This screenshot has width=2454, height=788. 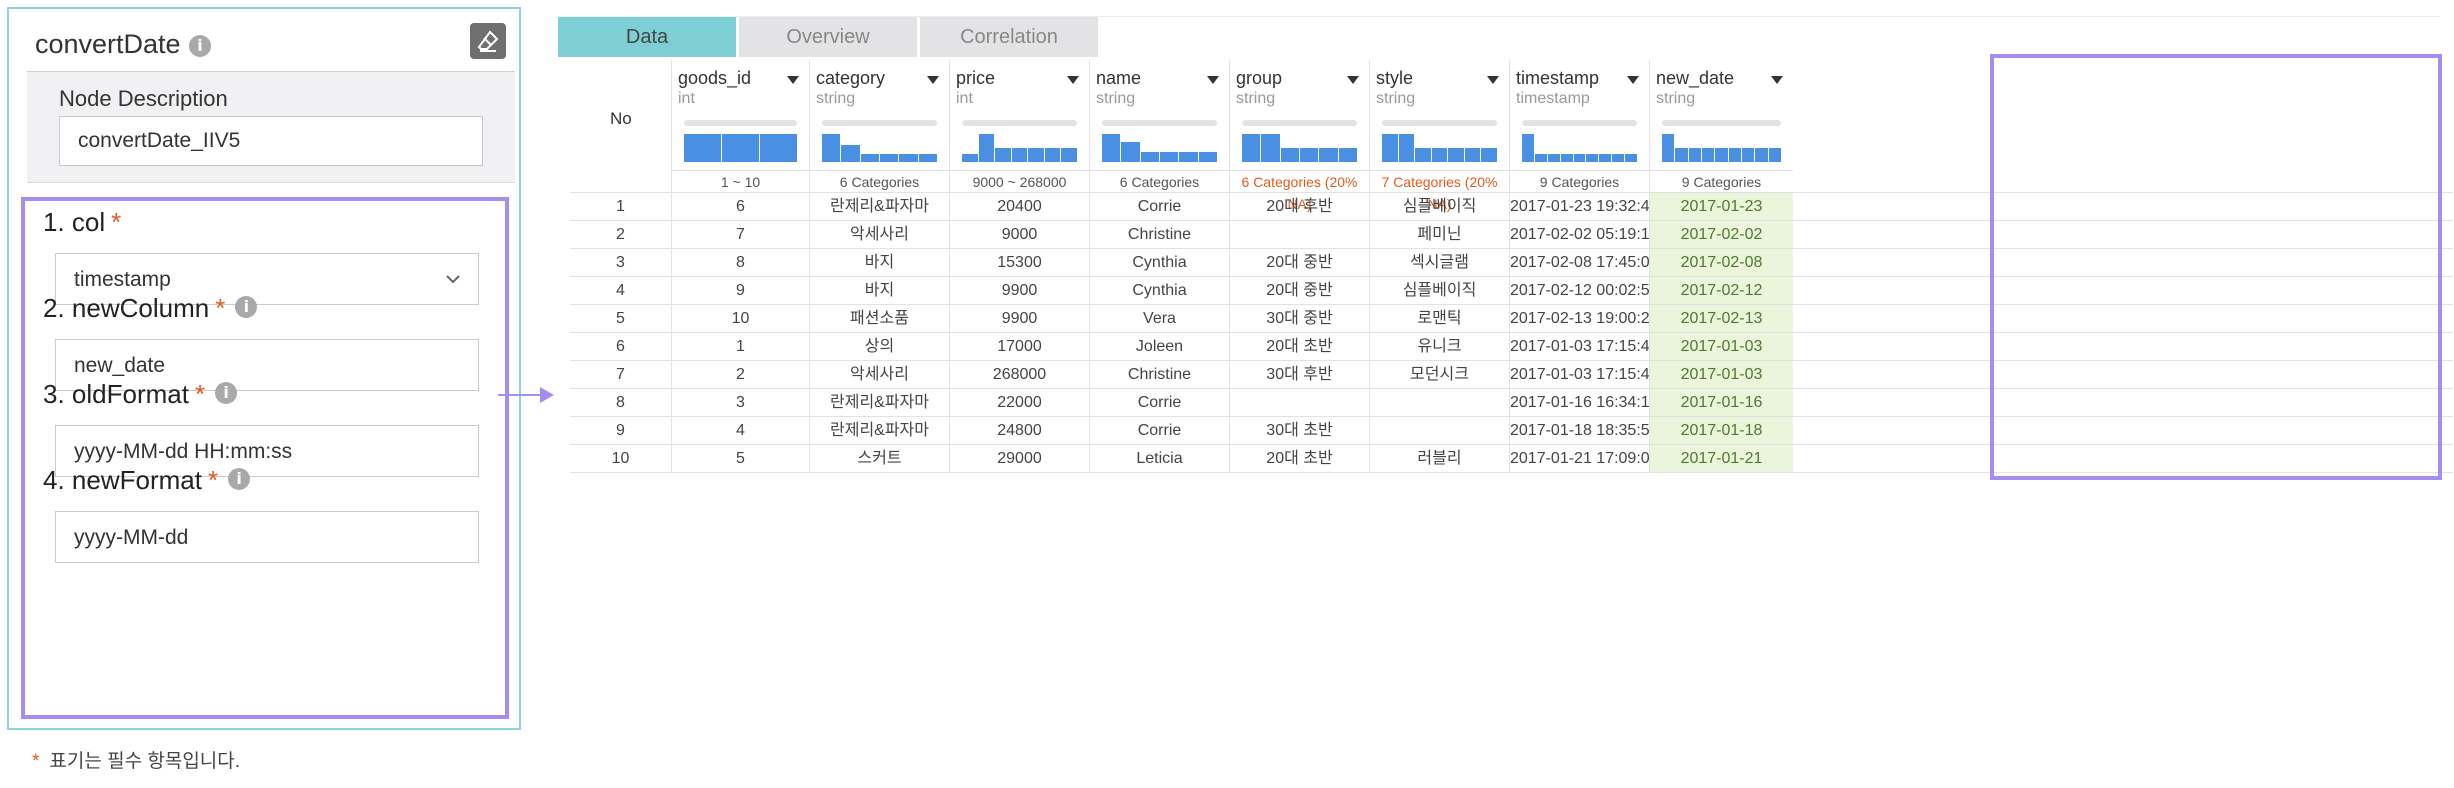 What do you see at coordinates (1159, 126) in the screenshot?
I see `column-header-name: name string 6 Categories` at bounding box center [1159, 126].